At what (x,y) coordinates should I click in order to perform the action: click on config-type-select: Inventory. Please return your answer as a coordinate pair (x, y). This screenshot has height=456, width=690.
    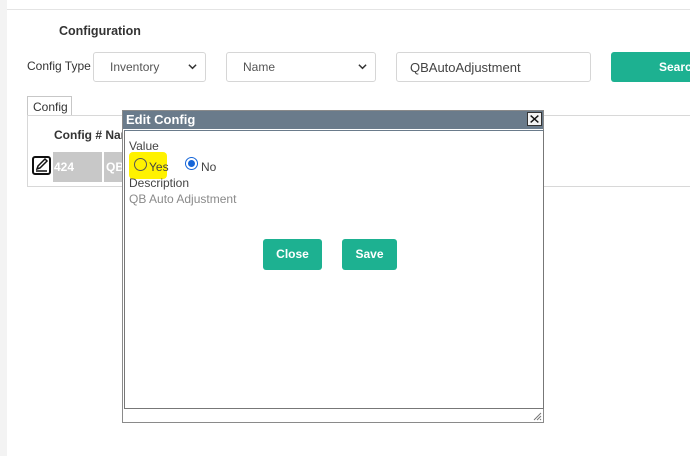
    Looking at the image, I should click on (149, 67).